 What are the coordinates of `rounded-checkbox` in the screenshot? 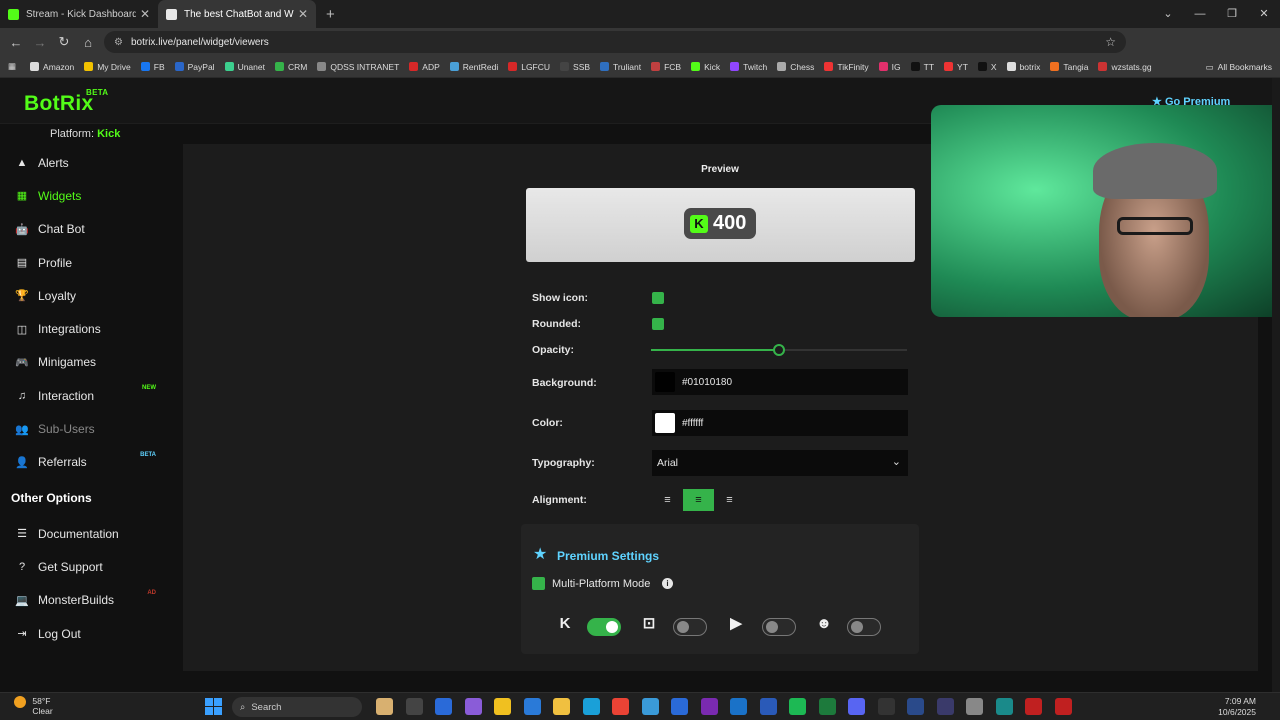 It's located at (658, 324).